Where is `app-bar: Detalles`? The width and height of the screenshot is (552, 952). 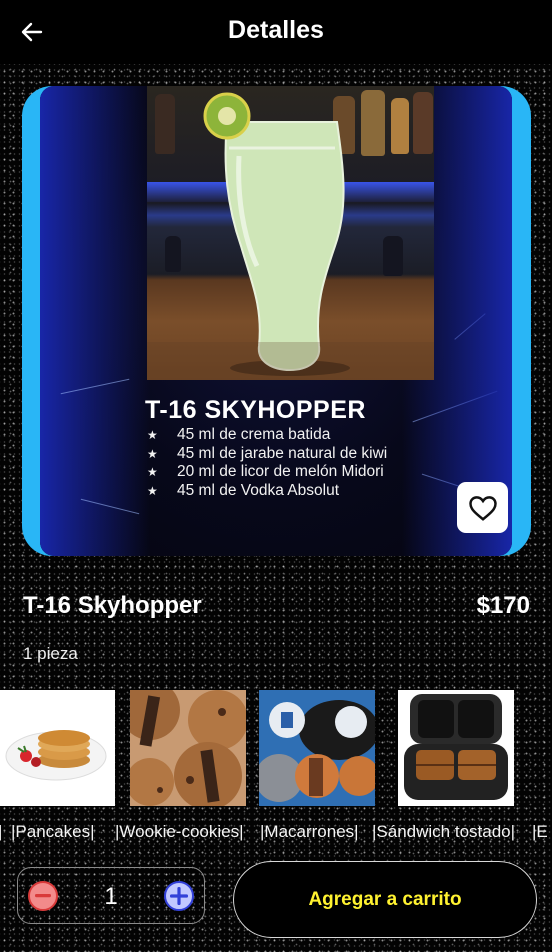
app-bar: Detalles is located at coordinates (276, 32).